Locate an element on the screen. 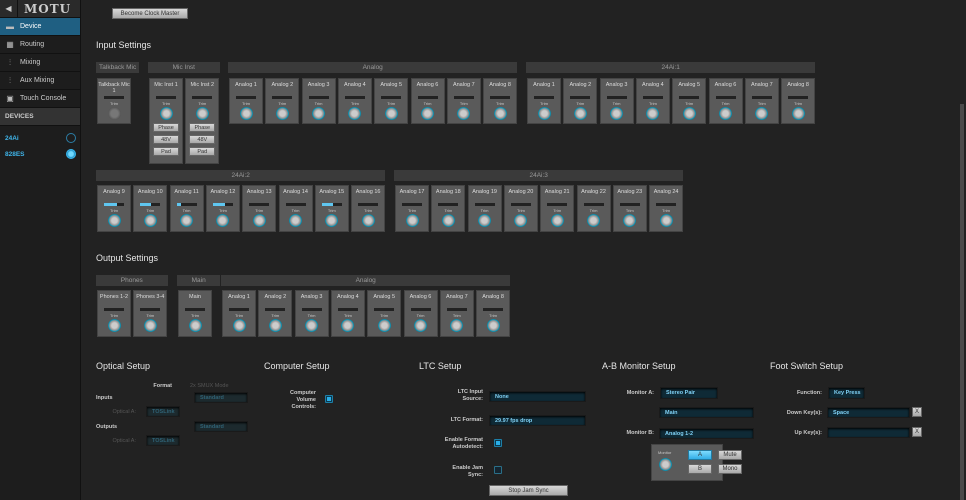 The height and width of the screenshot is (500, 966). jam-sync-checkbox is located at coordinates (498, 470).